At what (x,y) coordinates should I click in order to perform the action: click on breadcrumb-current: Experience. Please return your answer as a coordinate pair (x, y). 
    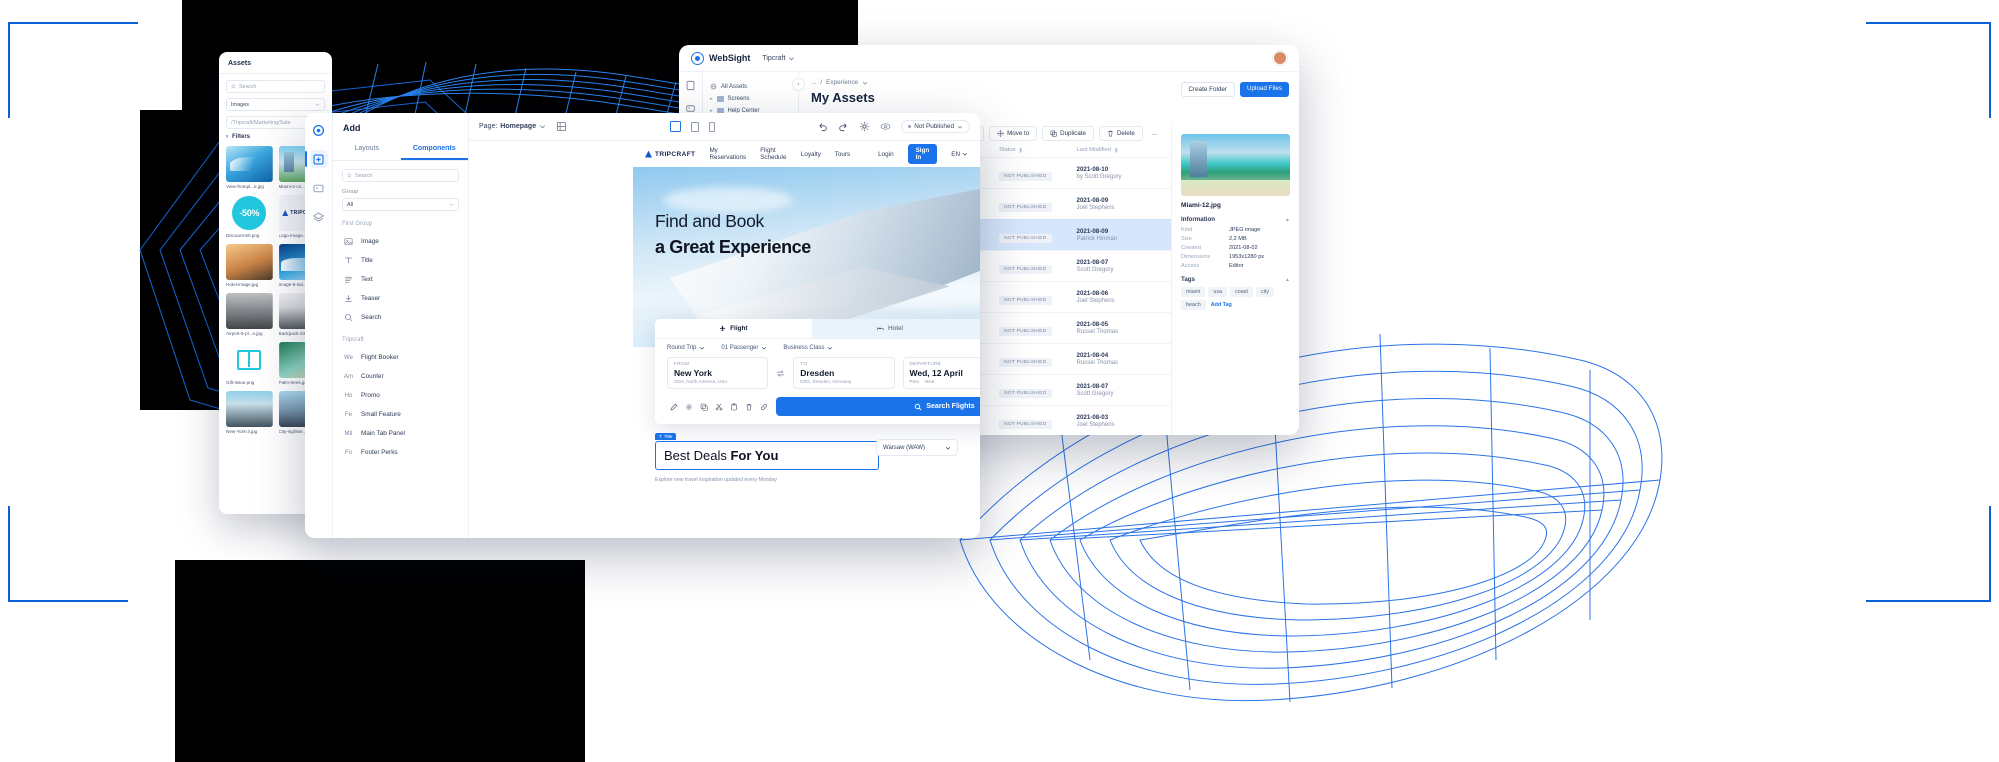
    Looking at the image, I should click on (842, 82).